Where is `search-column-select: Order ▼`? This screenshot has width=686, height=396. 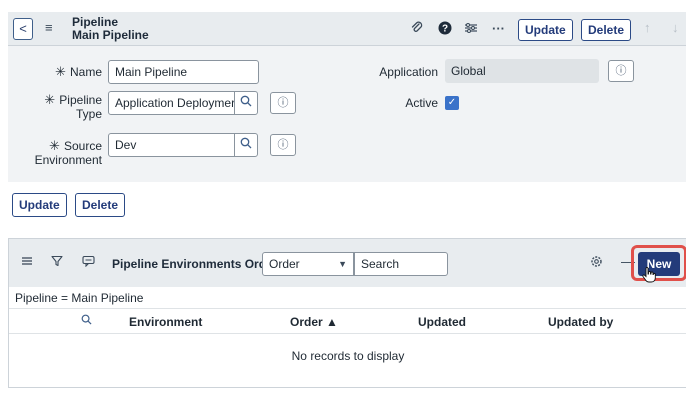
search-column-select: Order ▼ is located at coordinates (308, 264).